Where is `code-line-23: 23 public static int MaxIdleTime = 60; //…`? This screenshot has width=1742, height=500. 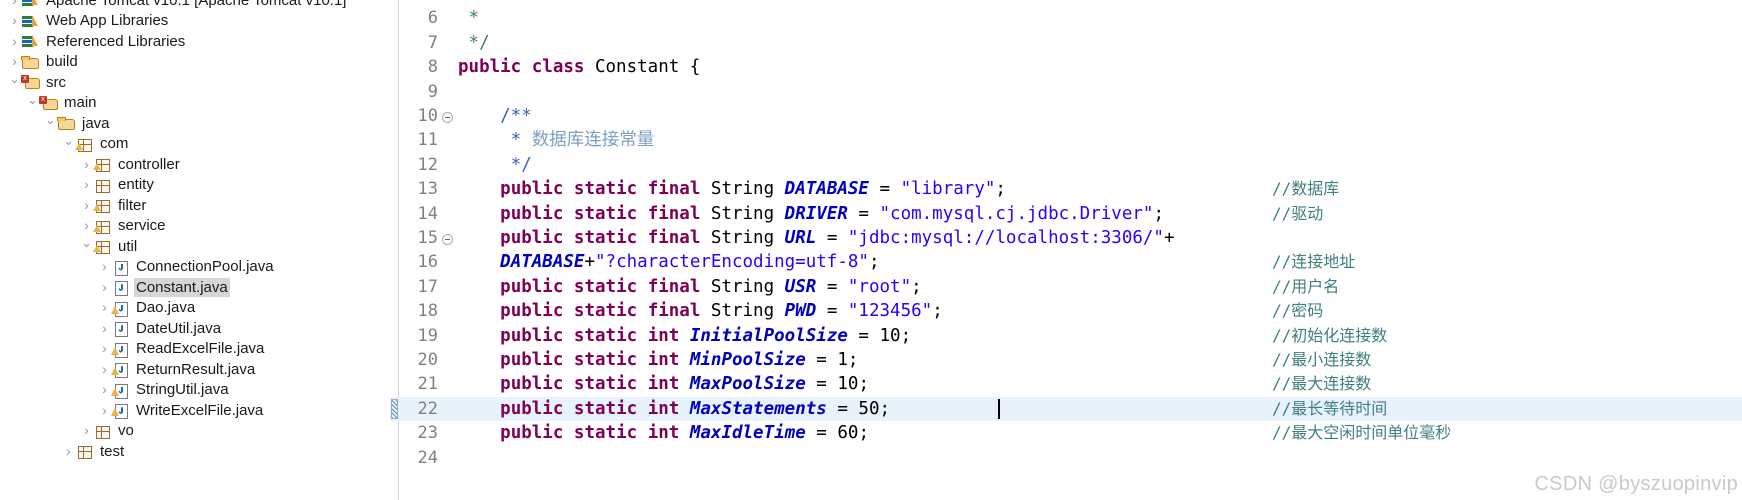
code-line-23: 23 public static int MaxIdleTime = 60; //… is located at coordinates (1066, 433).